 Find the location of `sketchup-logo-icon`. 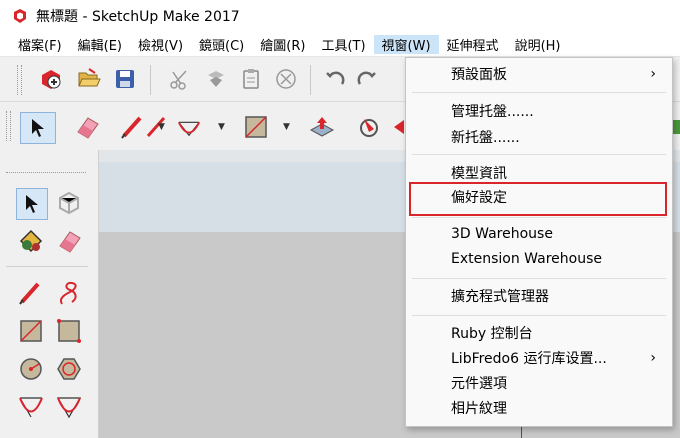

sketchup-logo-icon is located at coordinates (20, 16).